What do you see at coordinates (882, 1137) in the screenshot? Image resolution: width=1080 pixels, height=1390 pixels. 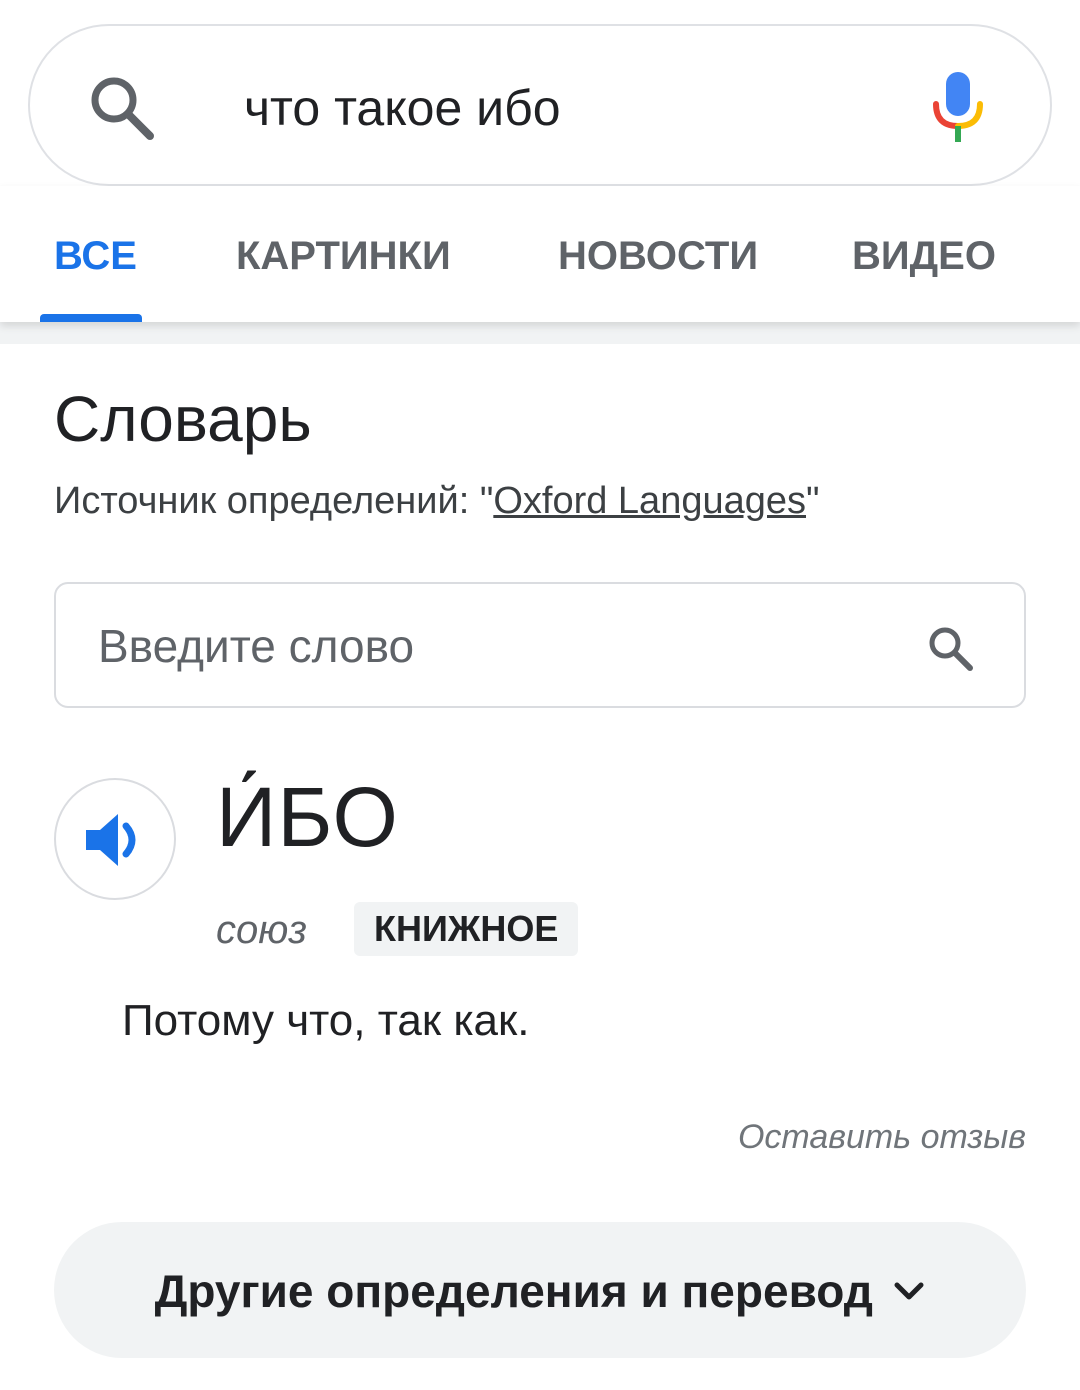 I see `feedback-link: Оставить отзыв` at bounding box center [882, 1137].